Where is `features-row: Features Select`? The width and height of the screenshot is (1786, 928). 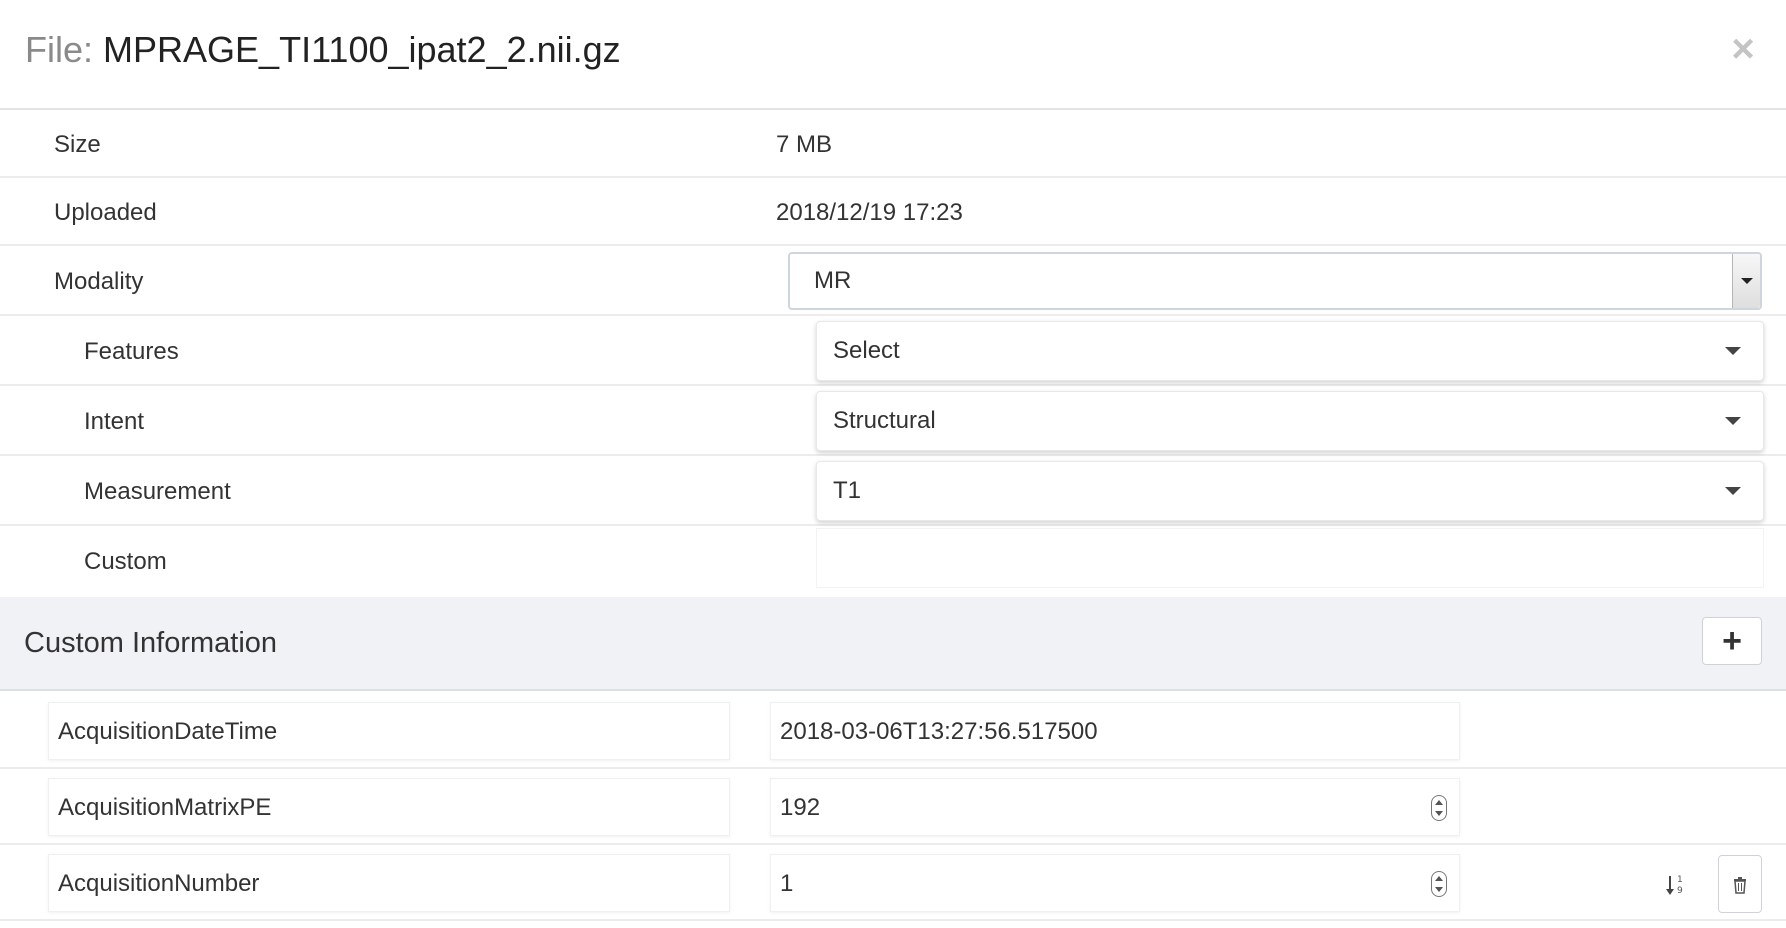
features-row: Features Select is located at coordinates (893, 351).